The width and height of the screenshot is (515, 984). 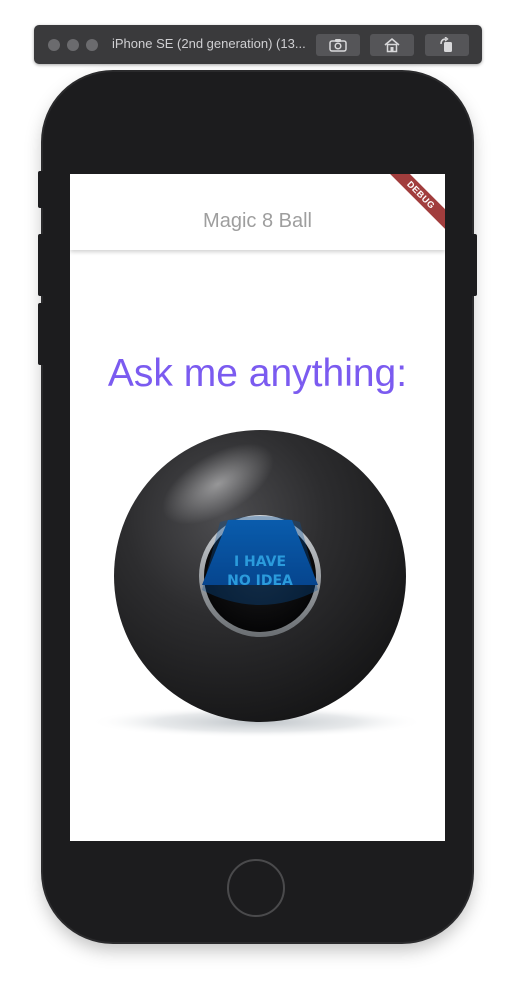 I want to click on app-bar: Magic 8 Ball, so click(x=257, y=212).